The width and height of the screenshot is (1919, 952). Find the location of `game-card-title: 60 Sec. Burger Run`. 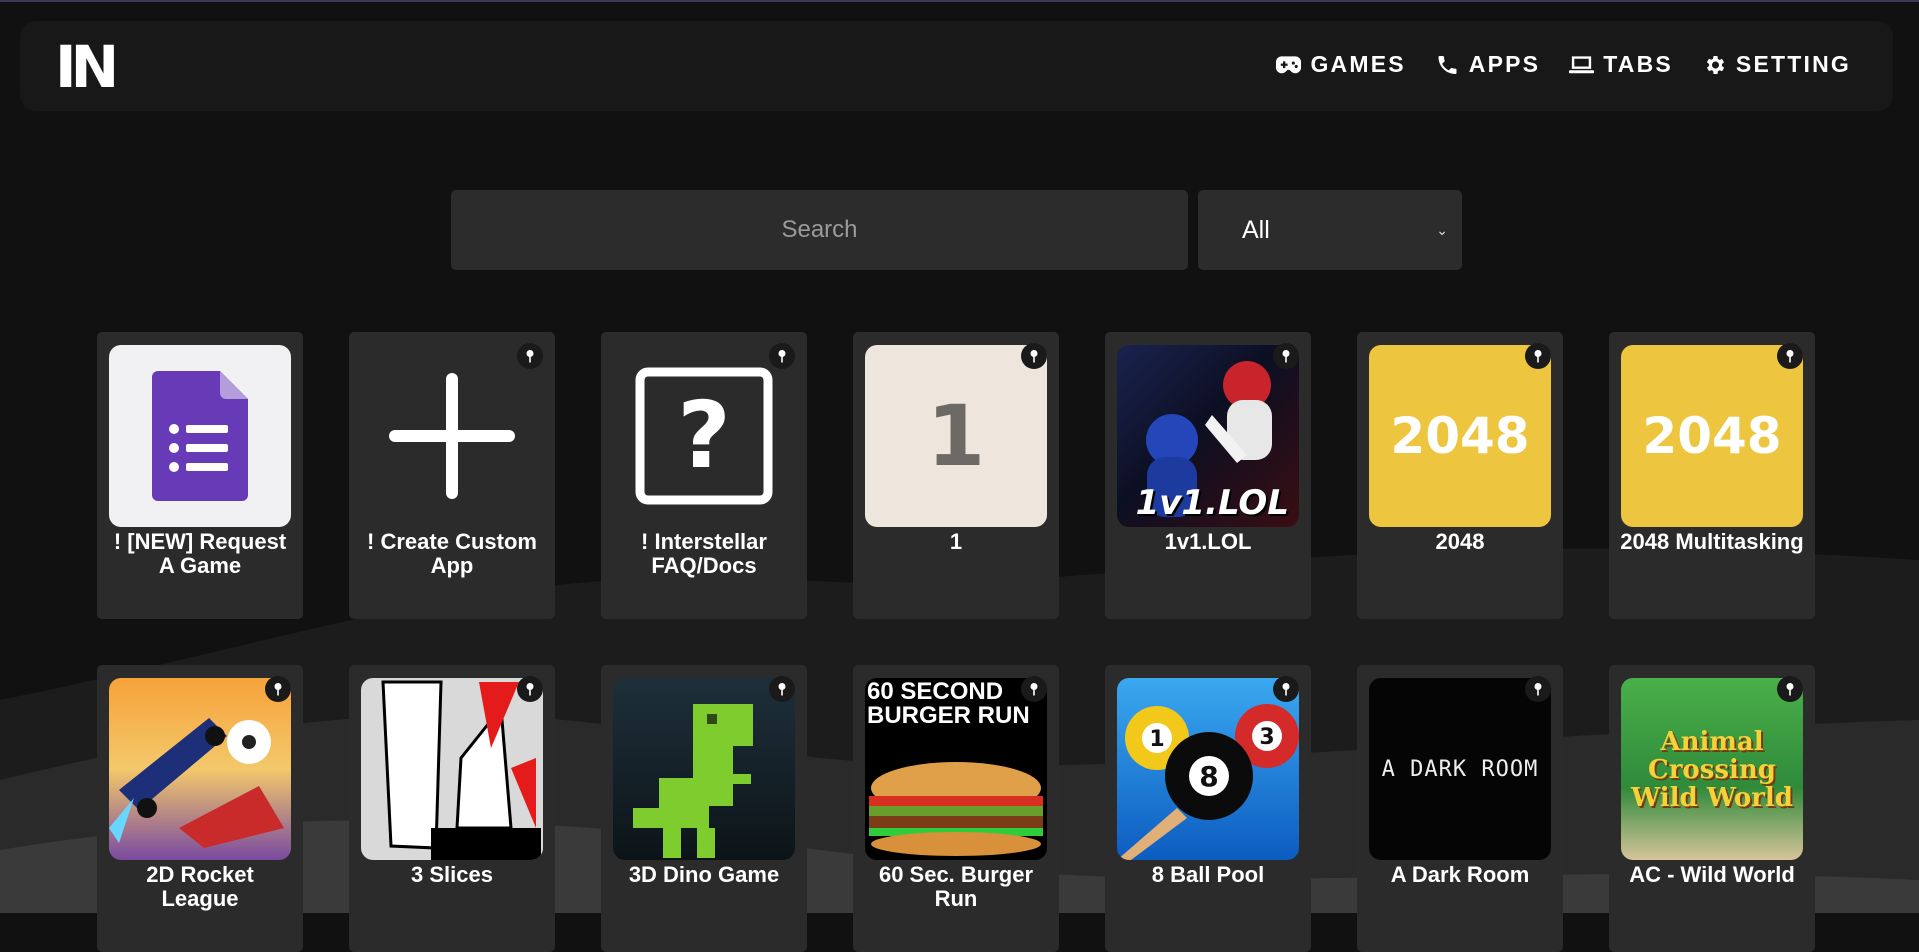

game-card-title: 60 Sec. Burger Run is located at coordinates (956, 886).